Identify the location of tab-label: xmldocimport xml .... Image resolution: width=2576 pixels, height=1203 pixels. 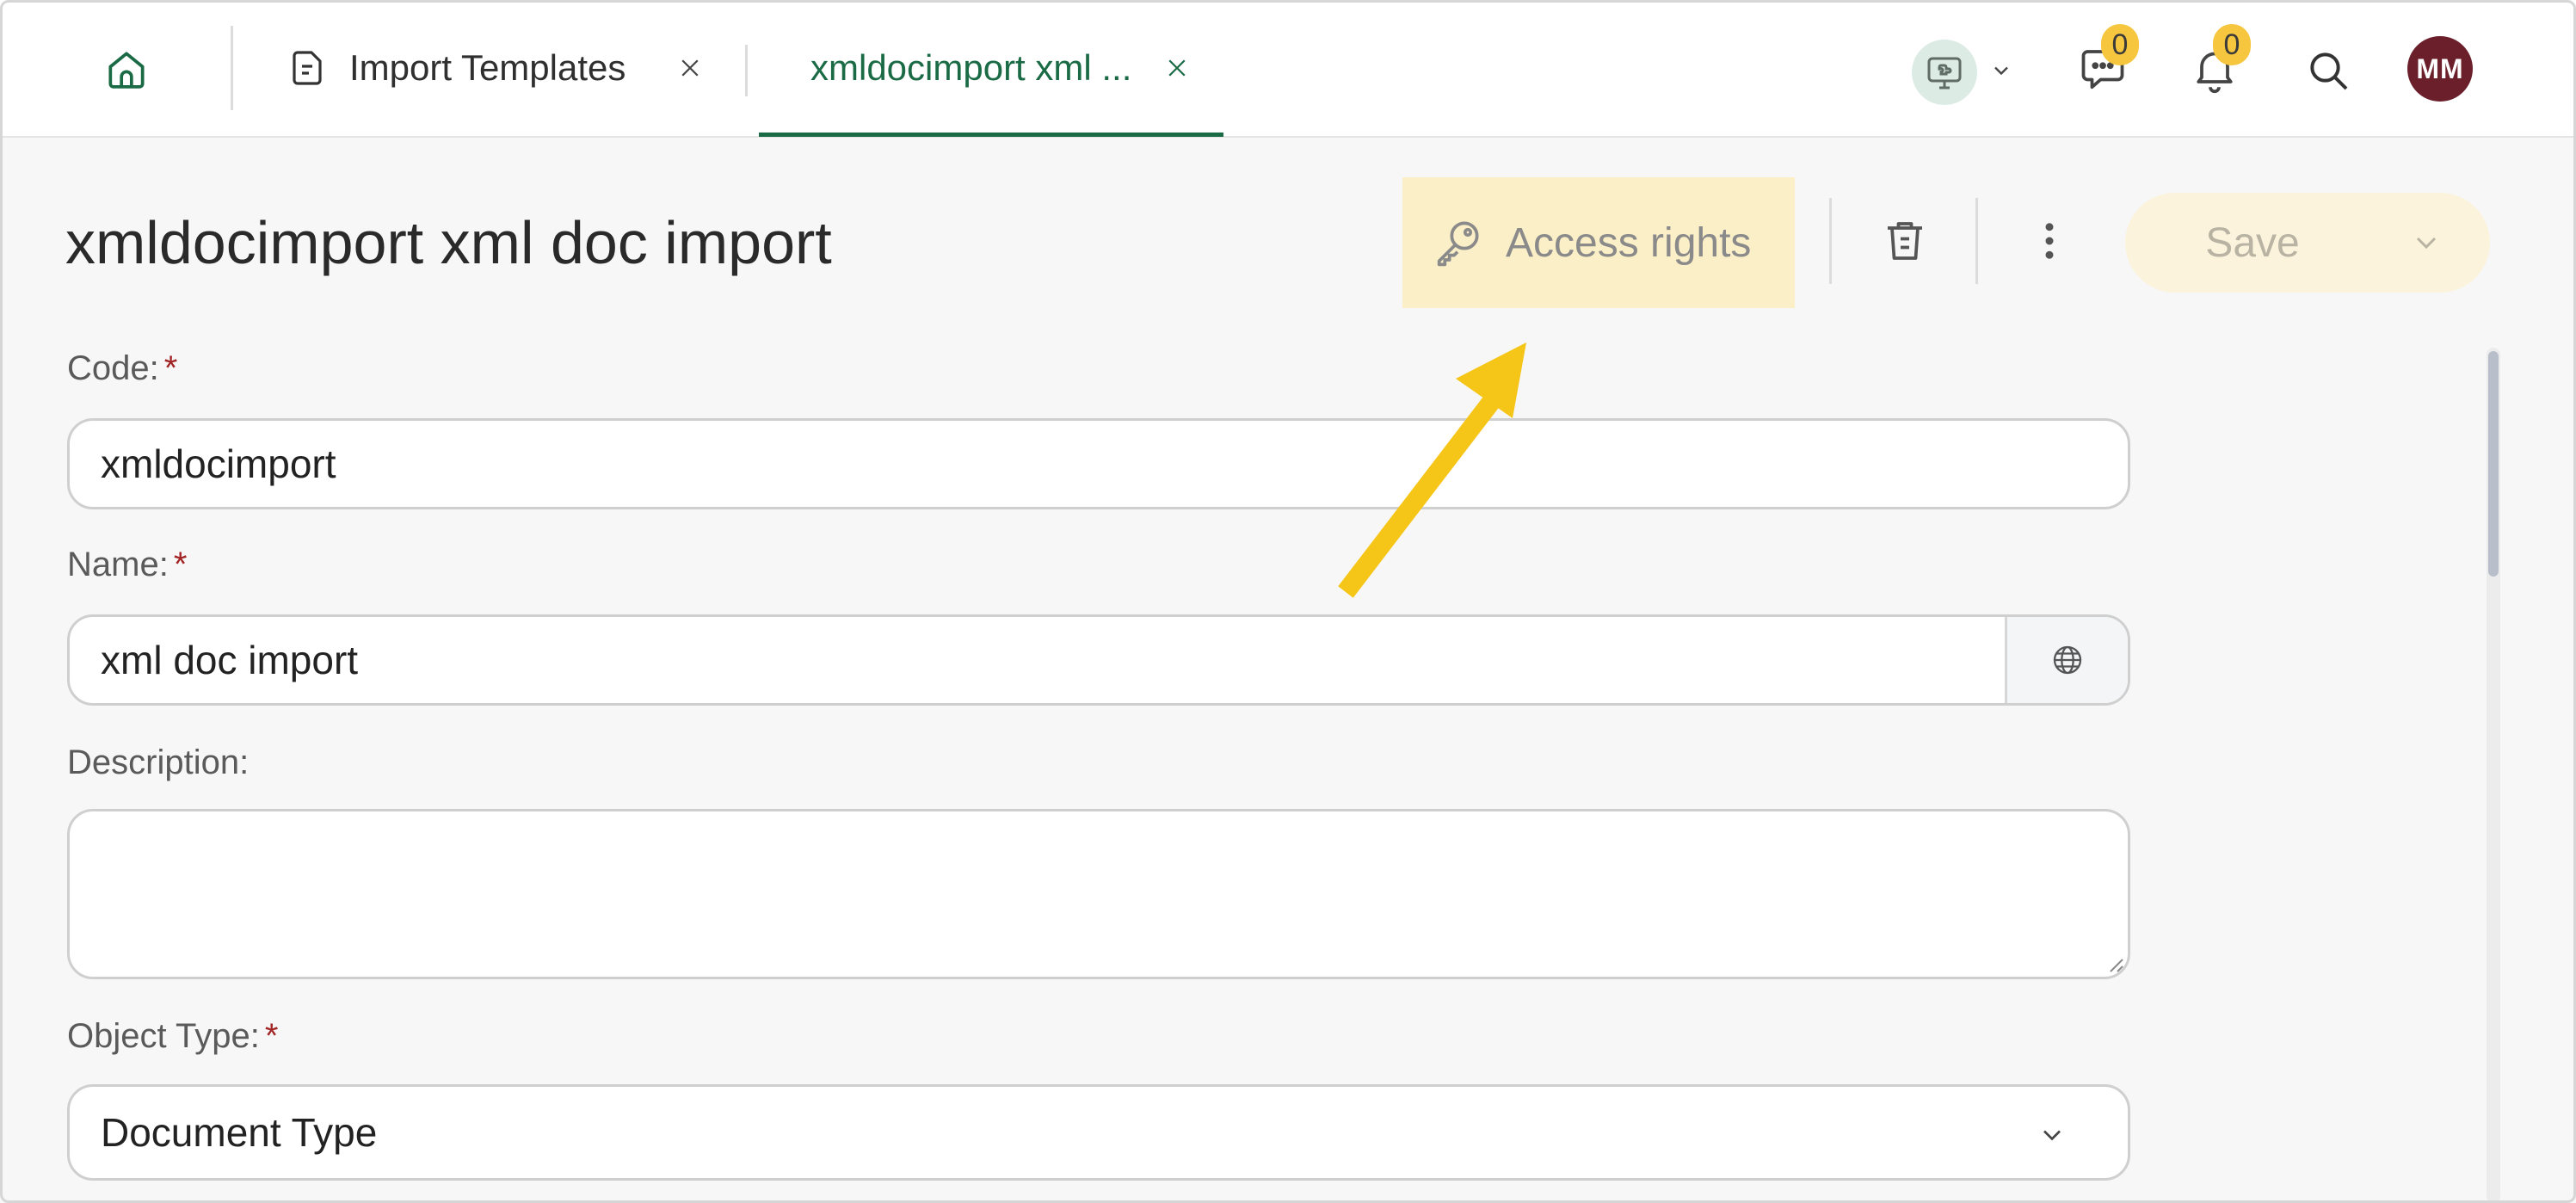
(971, 67).